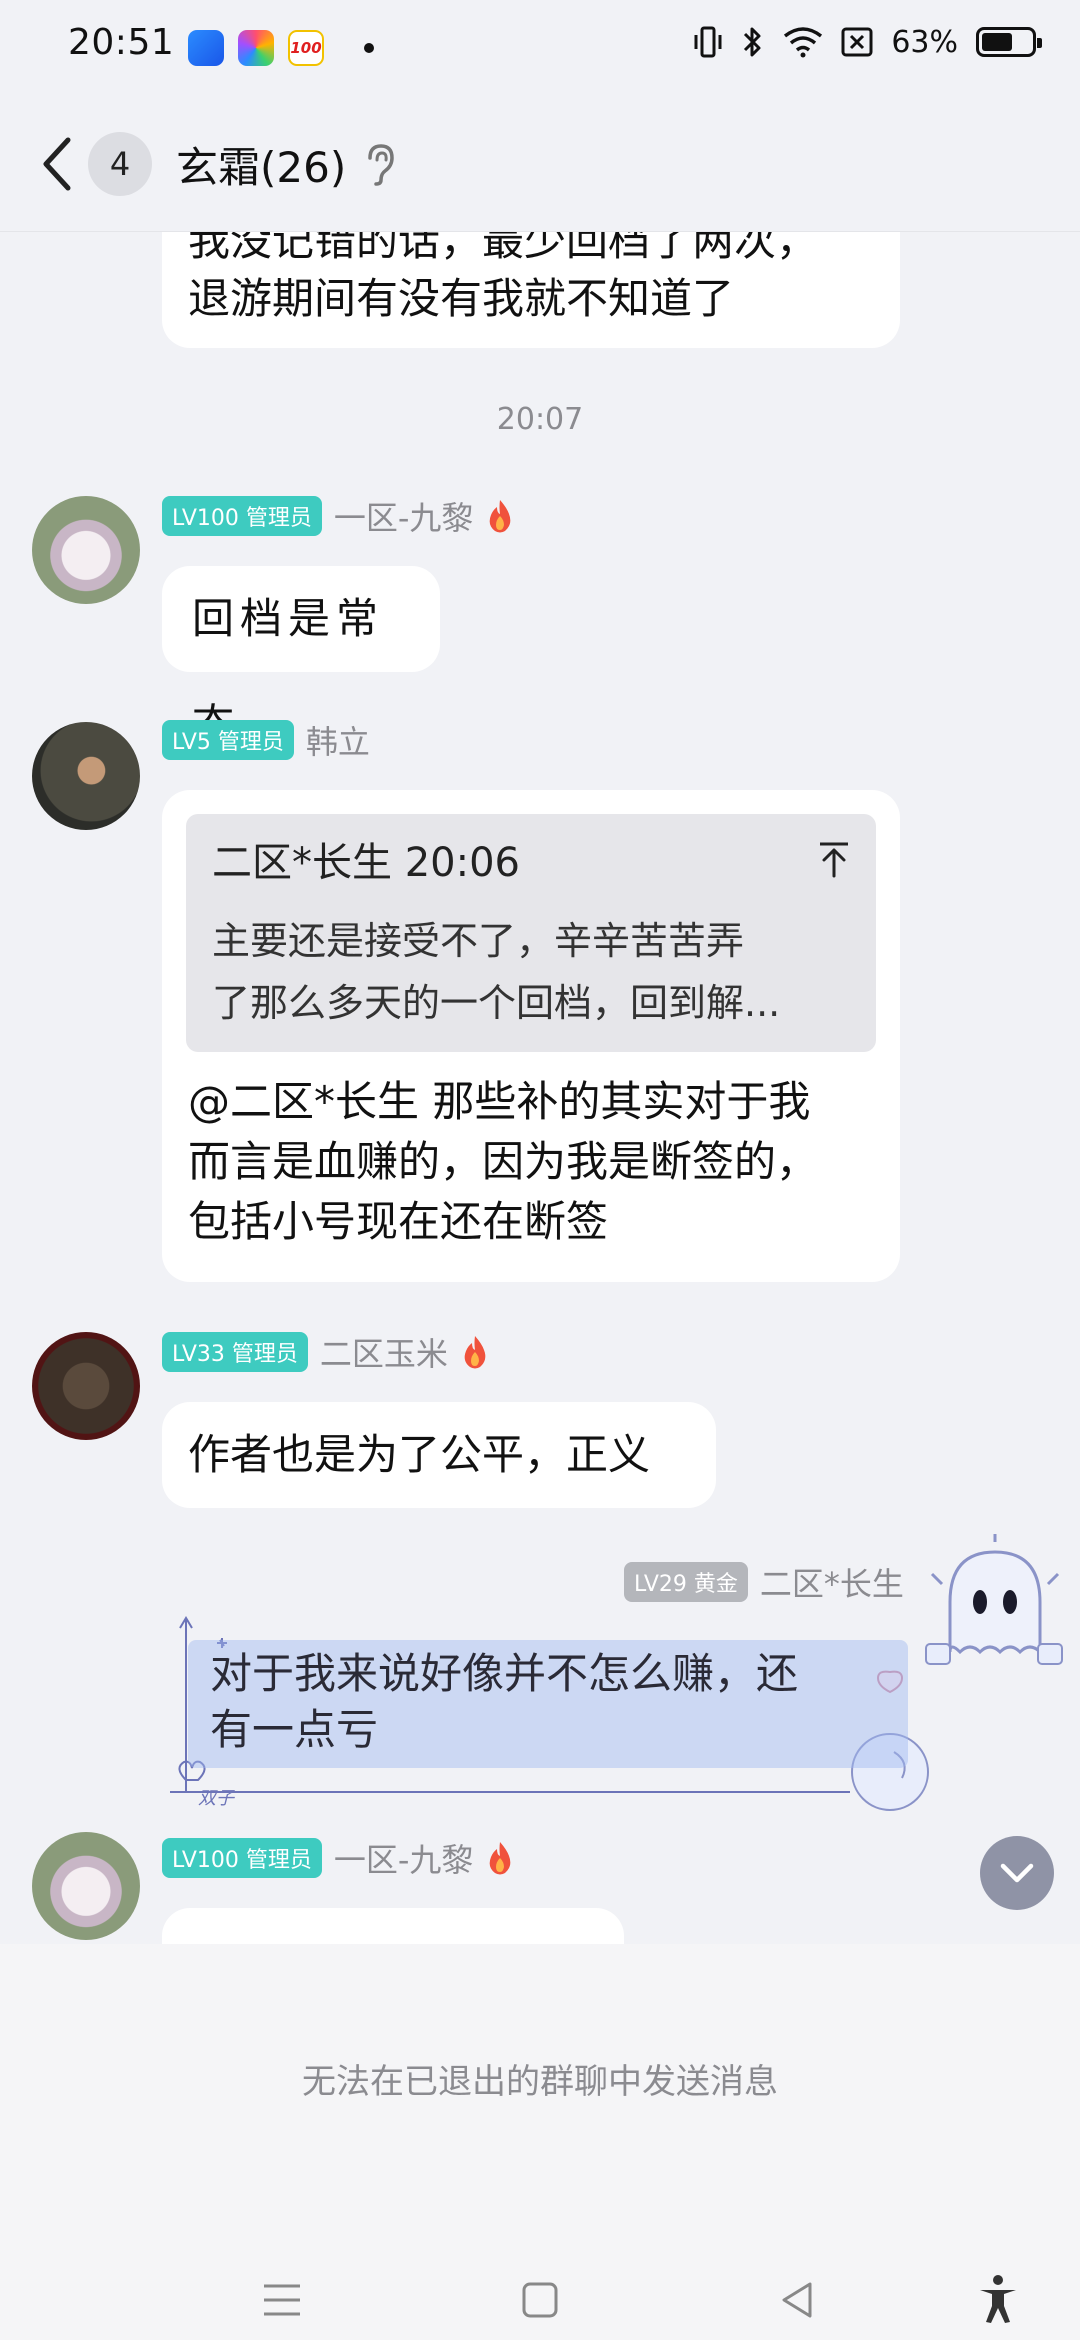 This screenshot has height=2340, width=1080. I want to click on accessibility-icon, so click(998, 2300).